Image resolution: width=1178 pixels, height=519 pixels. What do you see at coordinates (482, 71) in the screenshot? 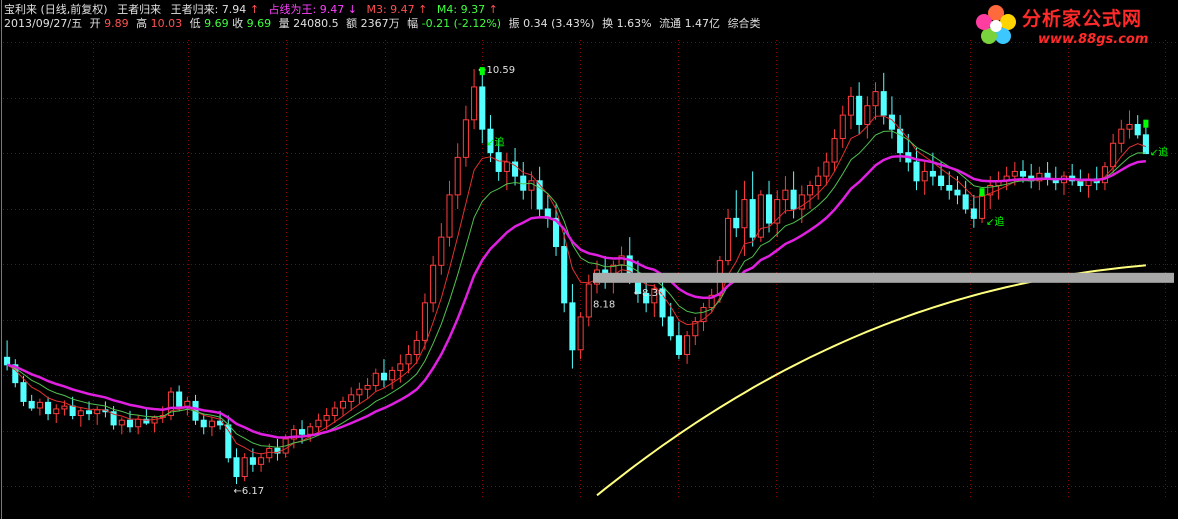
I see `buy-signal-marker` at bounding box center [482, 71].